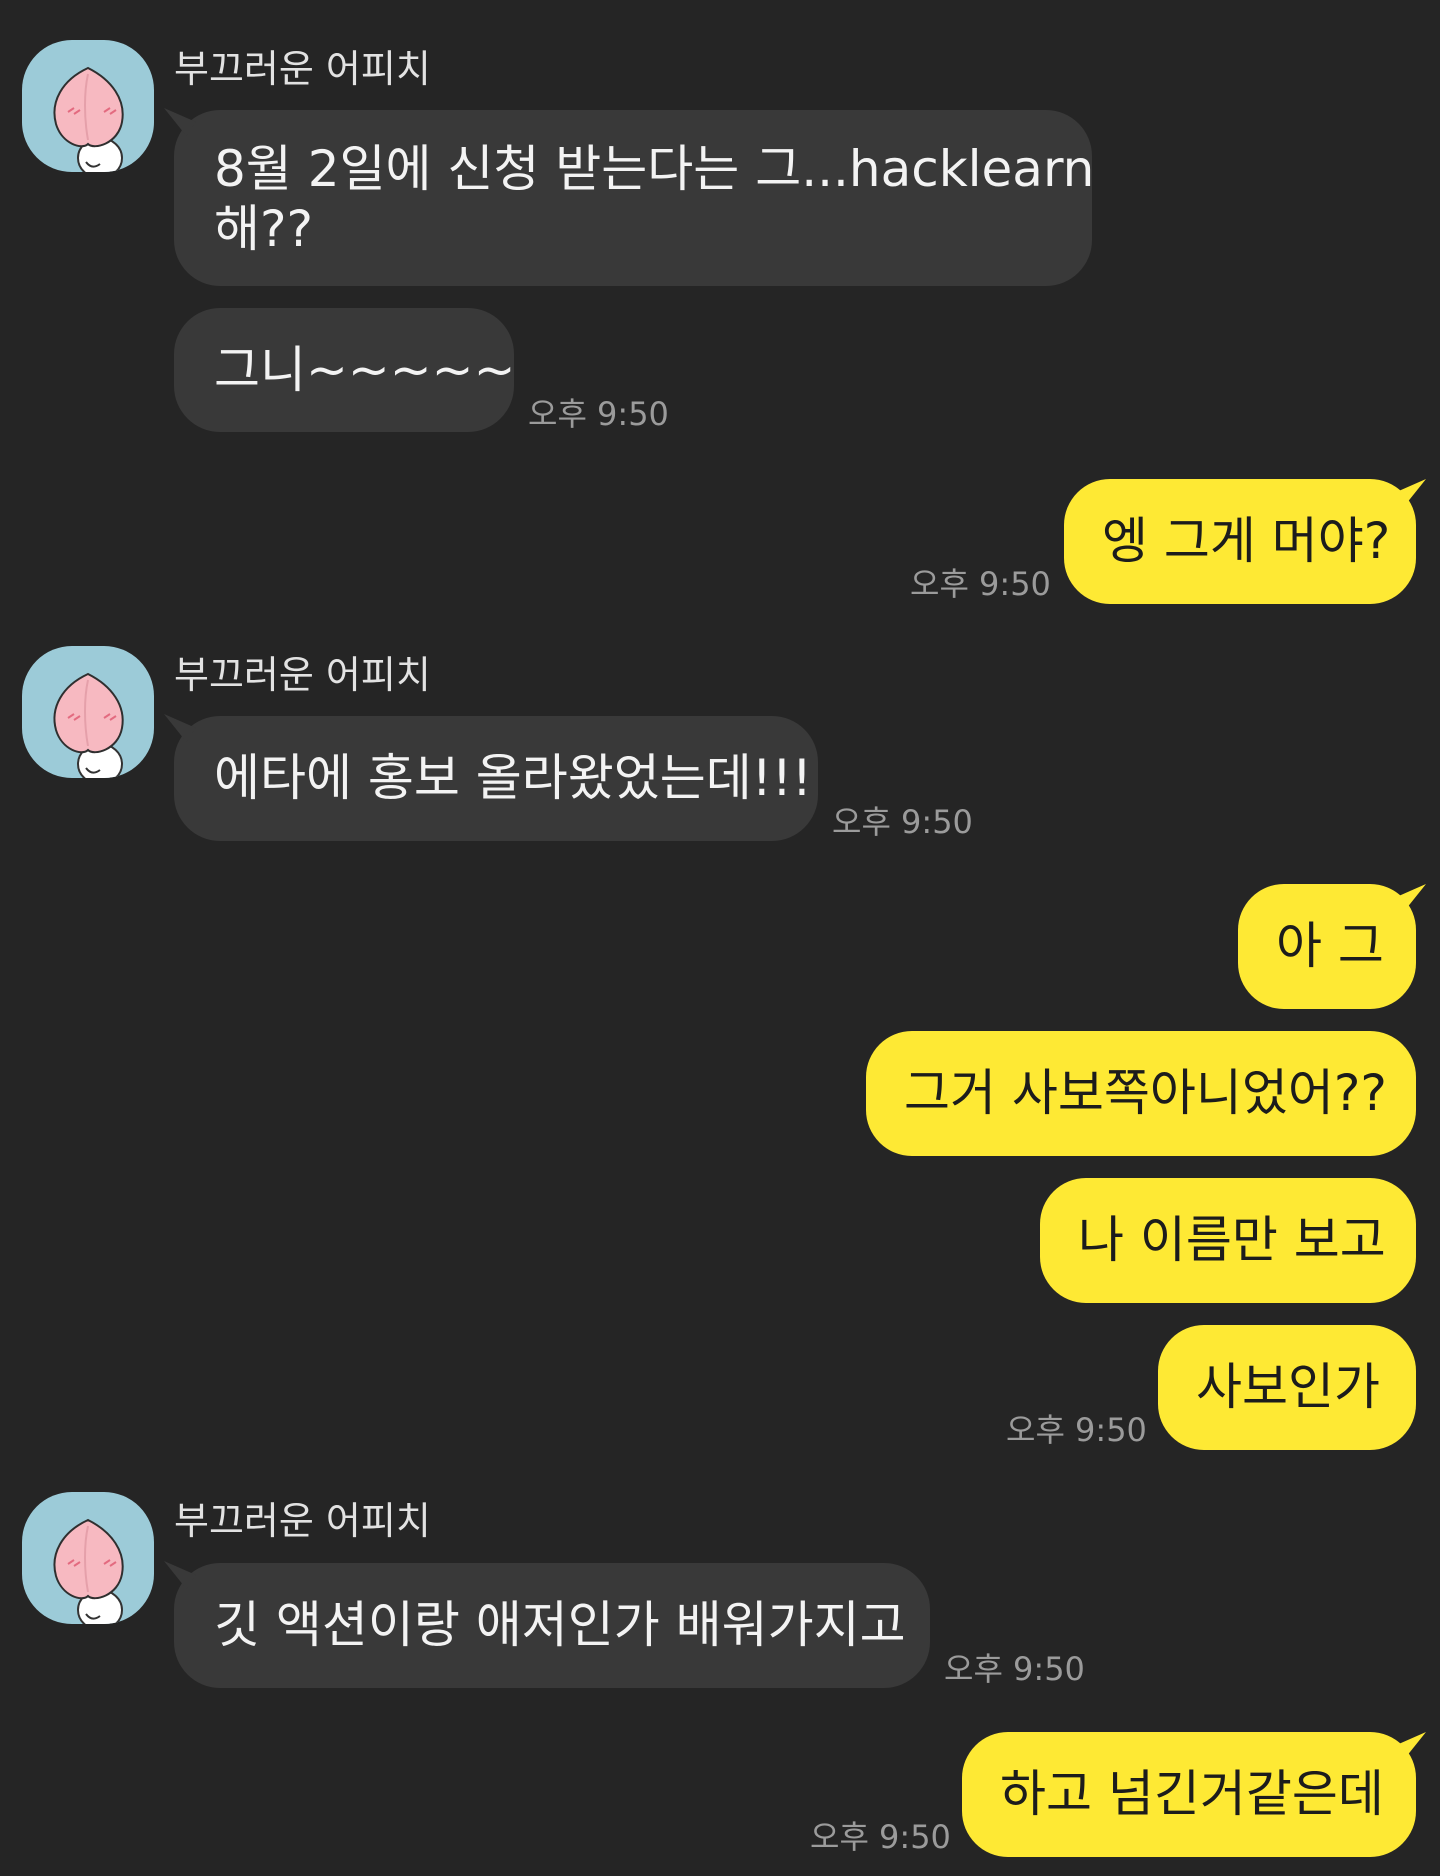  I want to click on message-bubble-outgoing: 나 이름만 보고, so click(1228, 1240).